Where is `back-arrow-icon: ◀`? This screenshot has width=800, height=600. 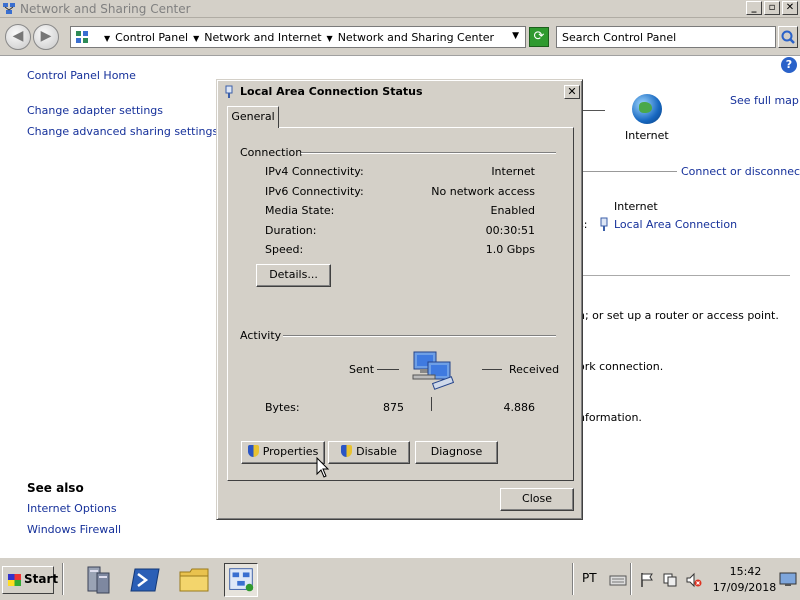 back-arrow-icon: ◀ is located at coordinates (18, 36).